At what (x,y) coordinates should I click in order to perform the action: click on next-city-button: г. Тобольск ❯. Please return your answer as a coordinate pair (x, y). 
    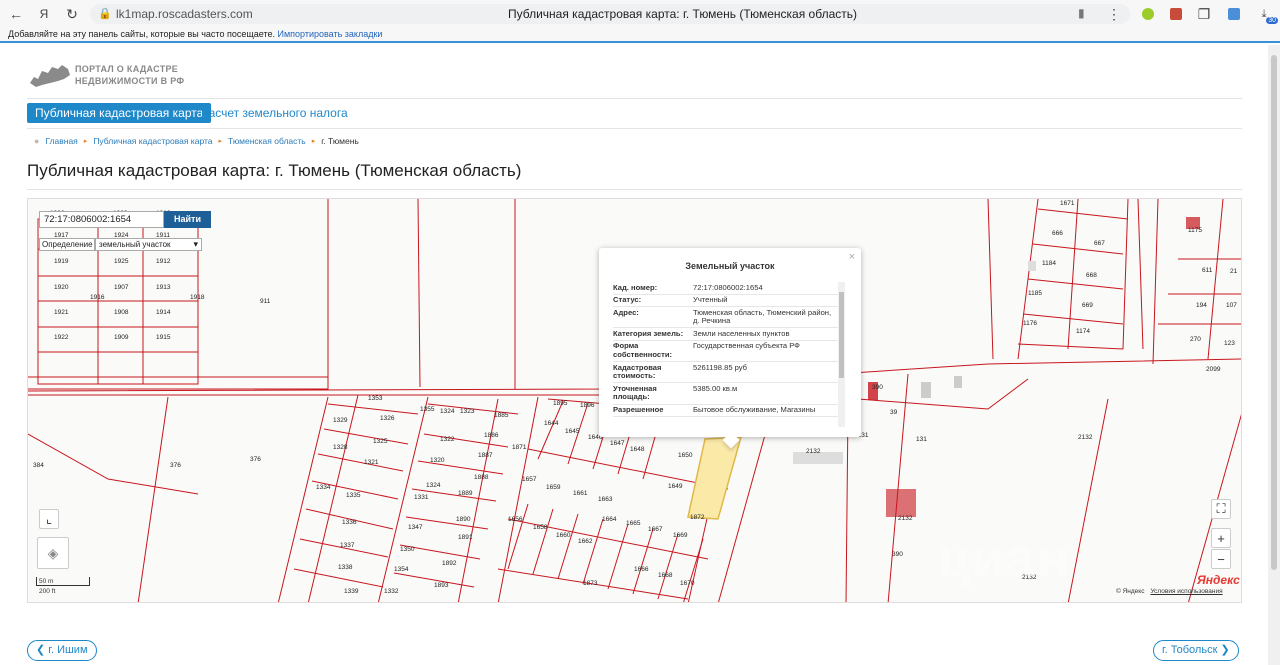
    Looking at the image, I should click on (1196, 650).